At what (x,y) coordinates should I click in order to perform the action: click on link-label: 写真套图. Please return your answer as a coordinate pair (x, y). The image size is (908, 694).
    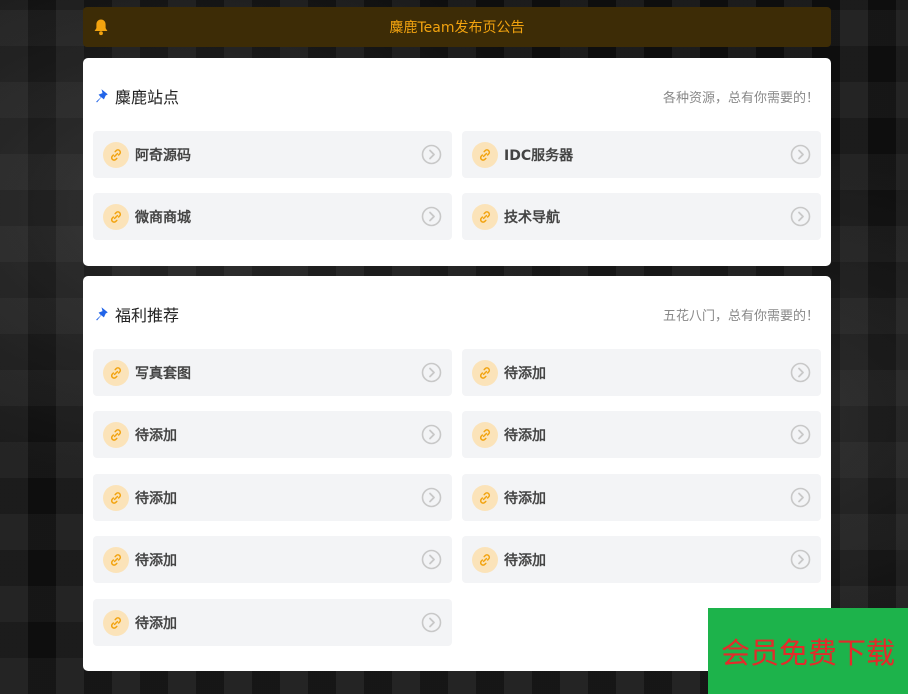
    Looking at the image, I should click on (163, 373).